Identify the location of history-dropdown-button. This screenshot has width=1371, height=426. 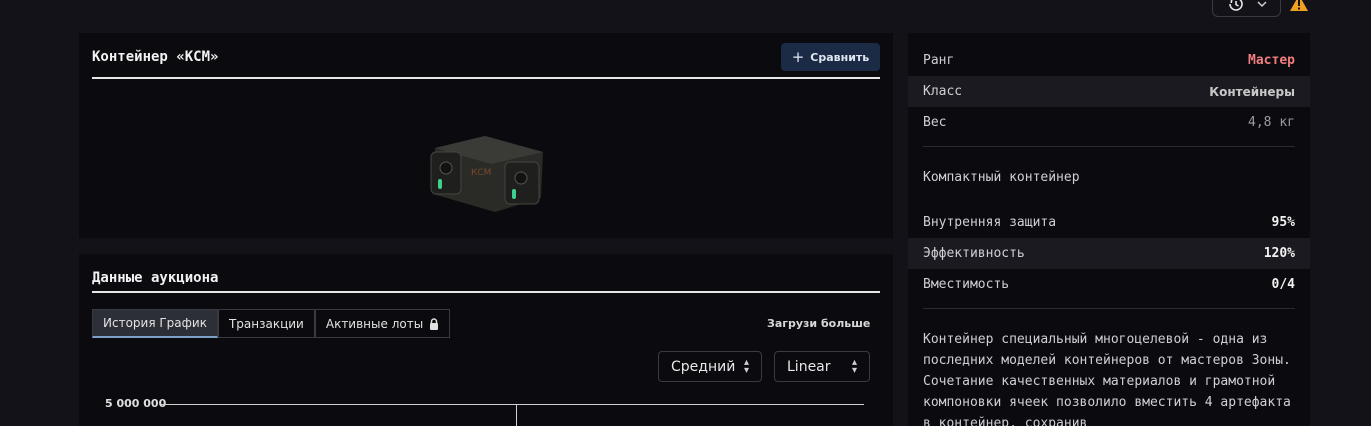
(1246, 8).